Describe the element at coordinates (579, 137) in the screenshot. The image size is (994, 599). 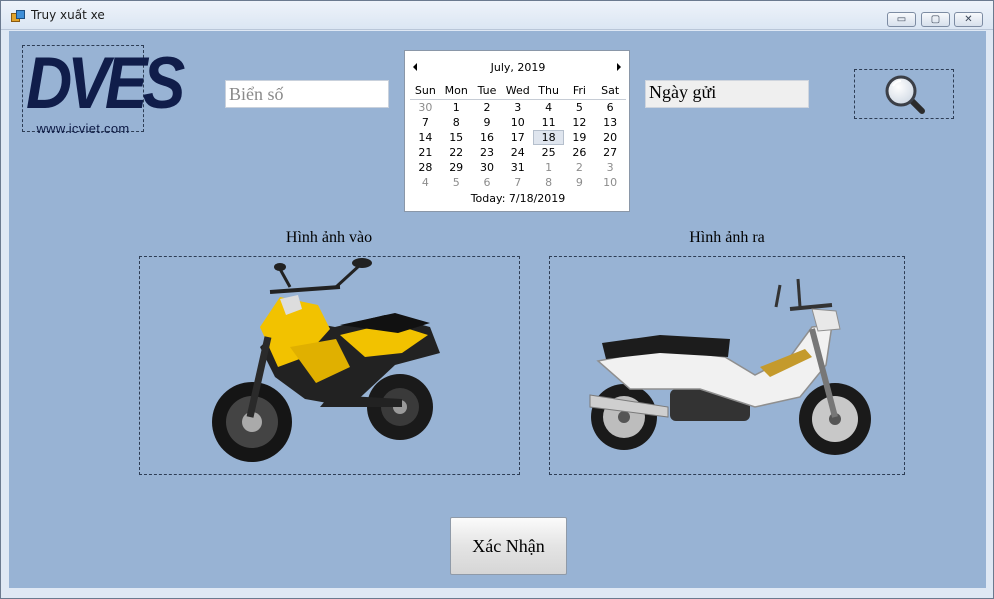
I see `calendar-day: 19` at that location.